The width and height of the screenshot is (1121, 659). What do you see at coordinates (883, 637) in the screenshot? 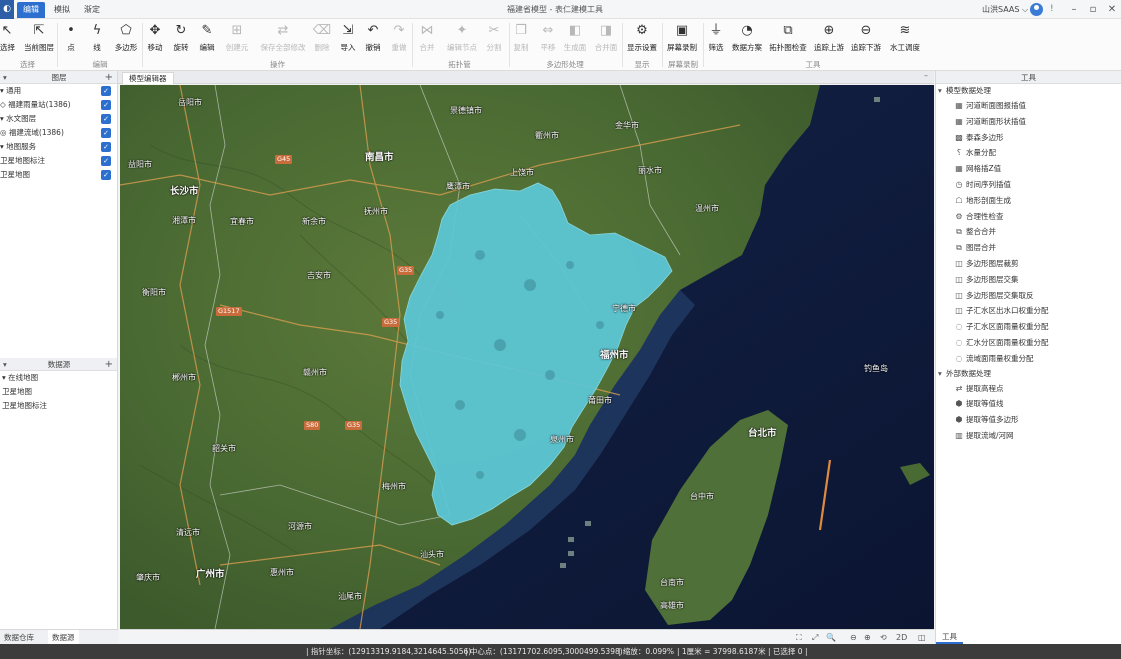
I see `refresh-icon: ⟲` at bounding box center [883, 637].